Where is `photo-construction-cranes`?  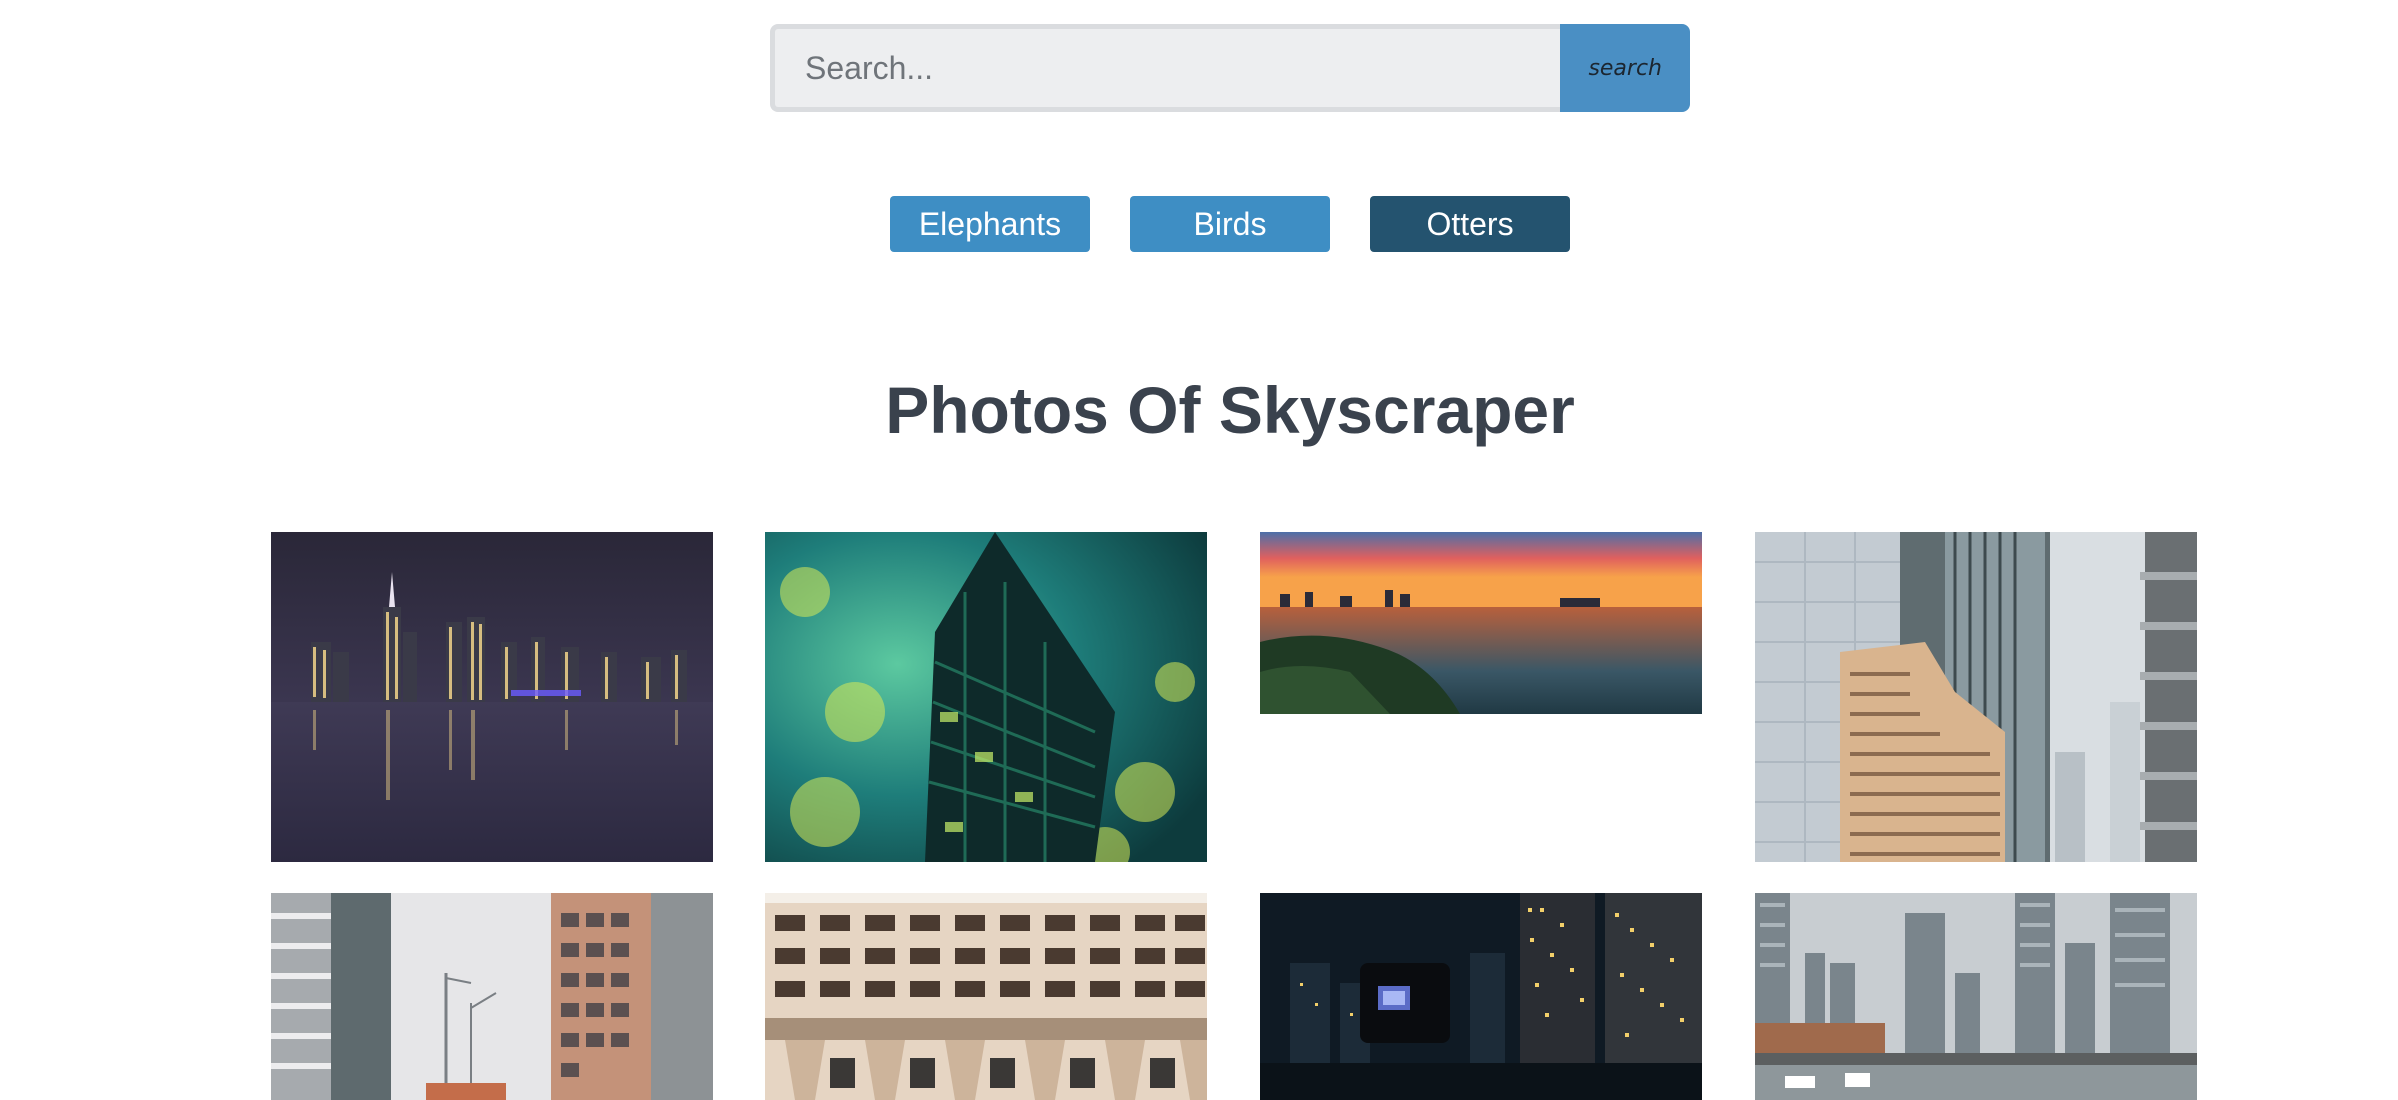
photo-construction-cranes is located at coordinates (492, 996).